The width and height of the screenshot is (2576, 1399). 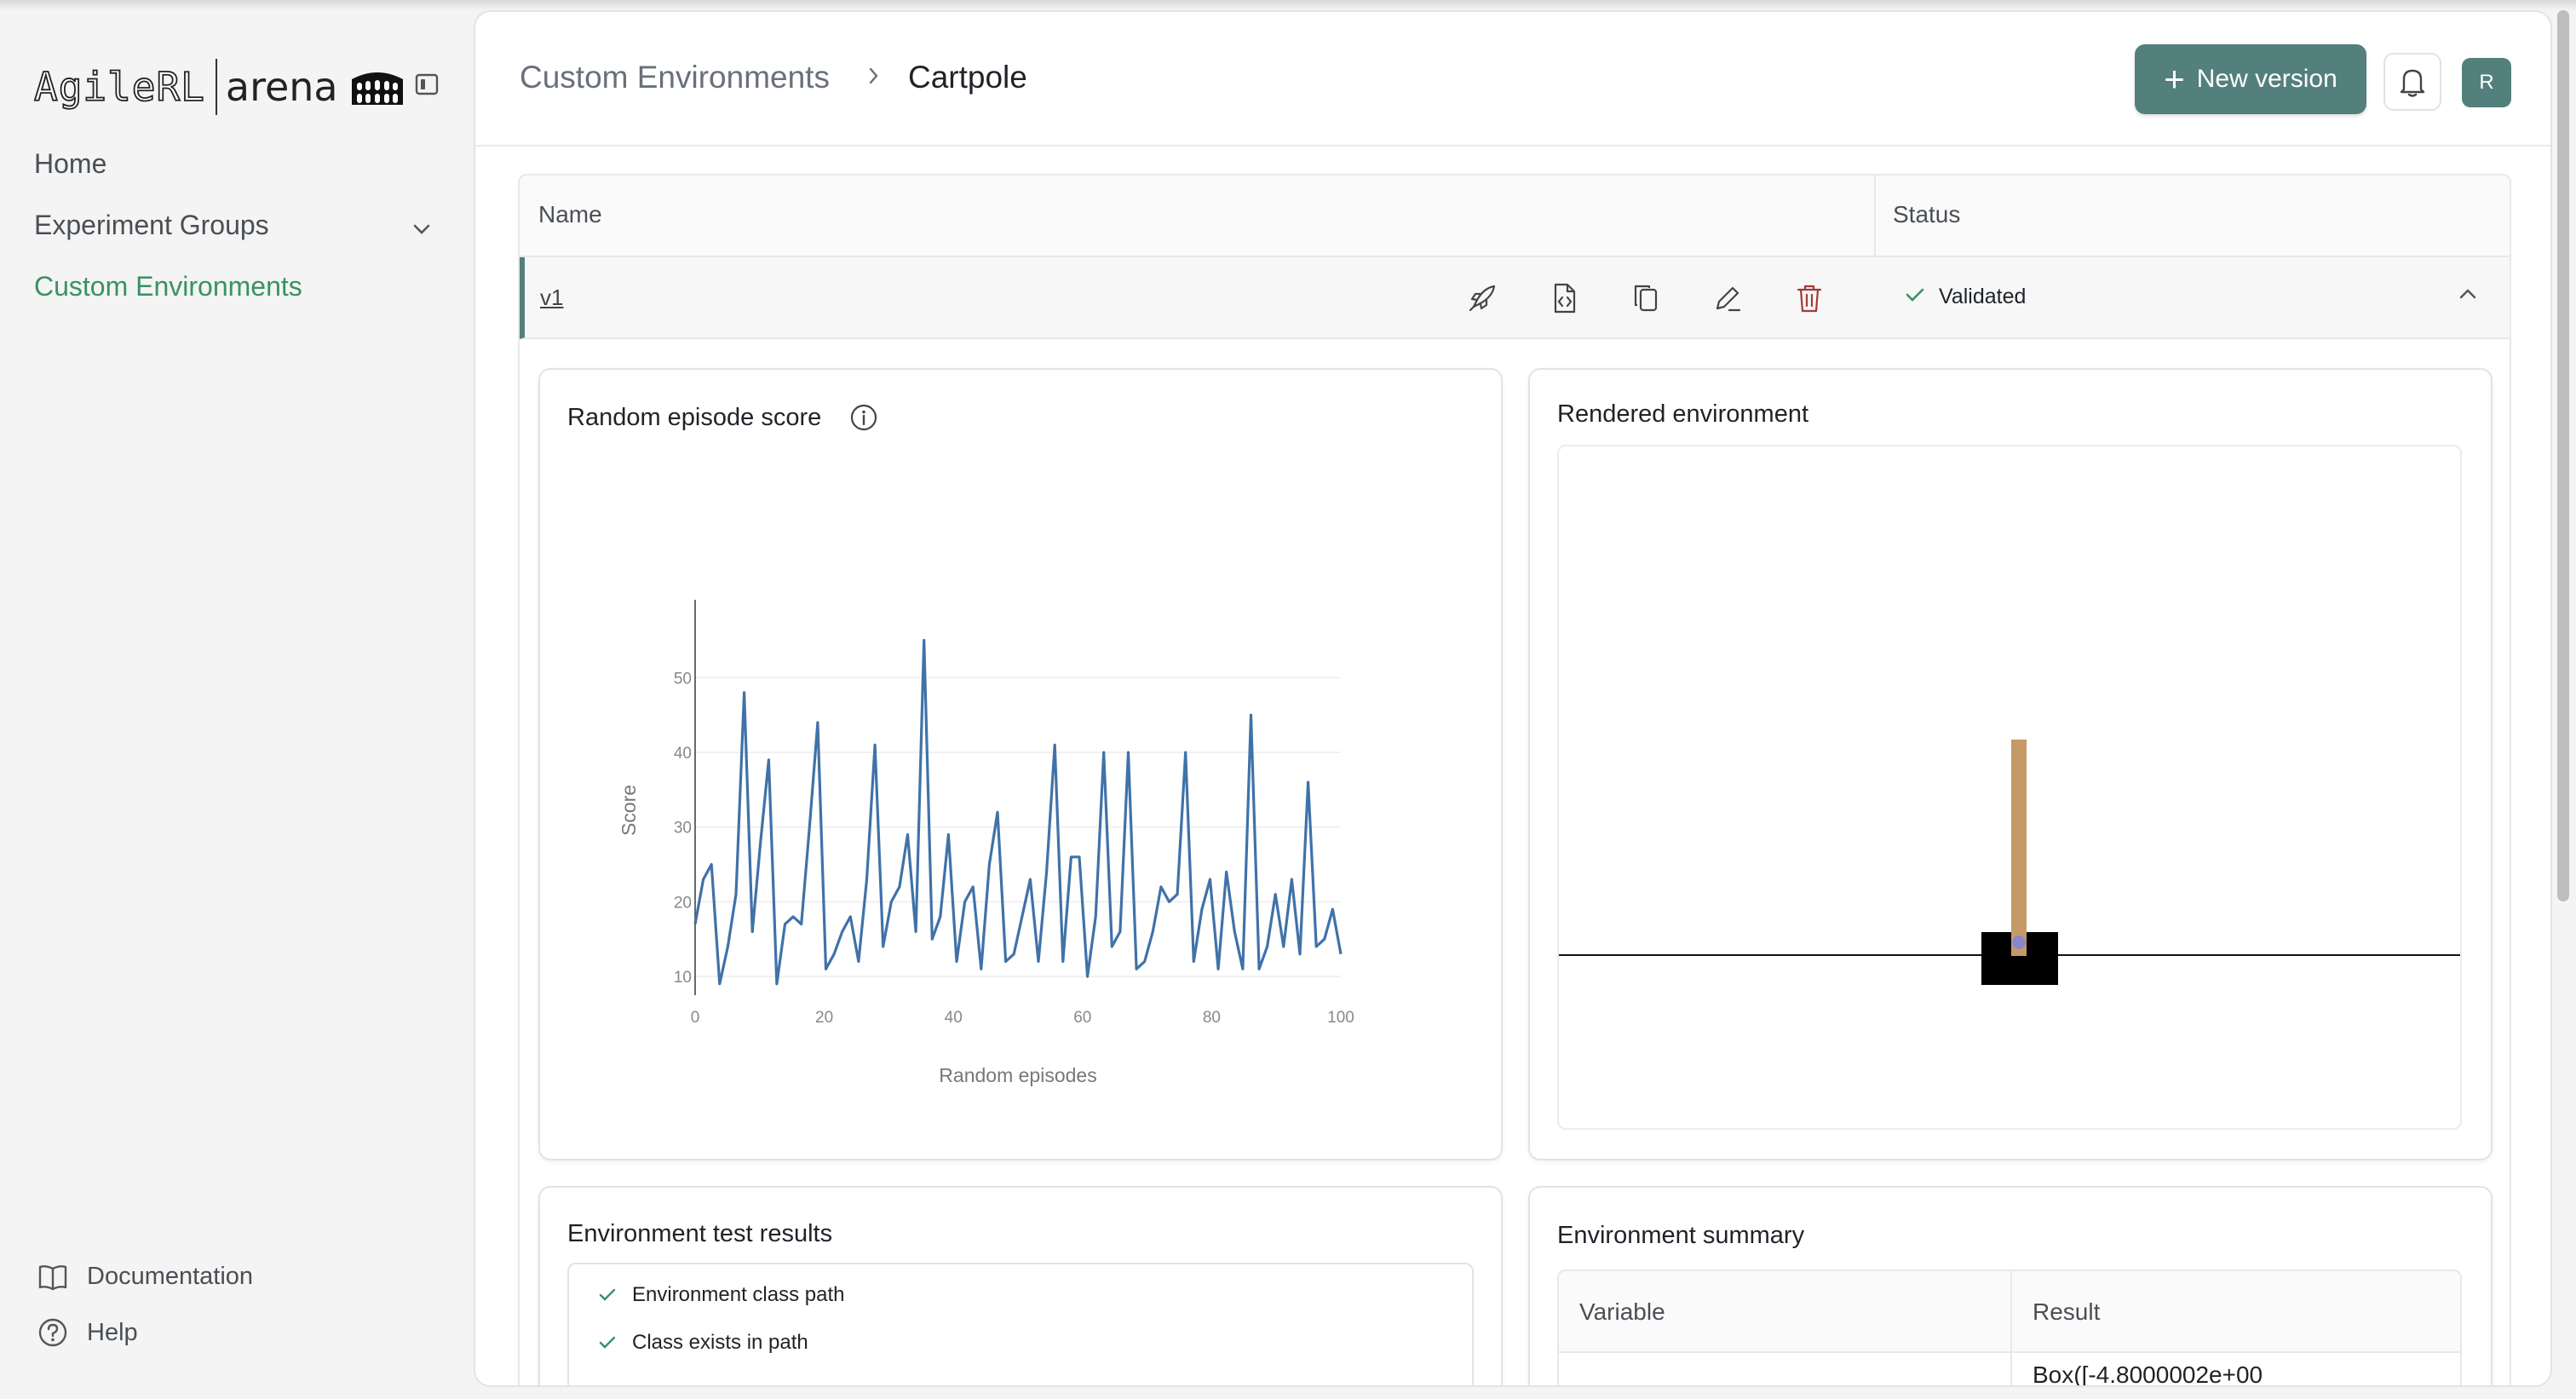 What do you see at coordinates (217, 87) in the screenshot?
I see `logo-divider` at bounding box center [217, 87].